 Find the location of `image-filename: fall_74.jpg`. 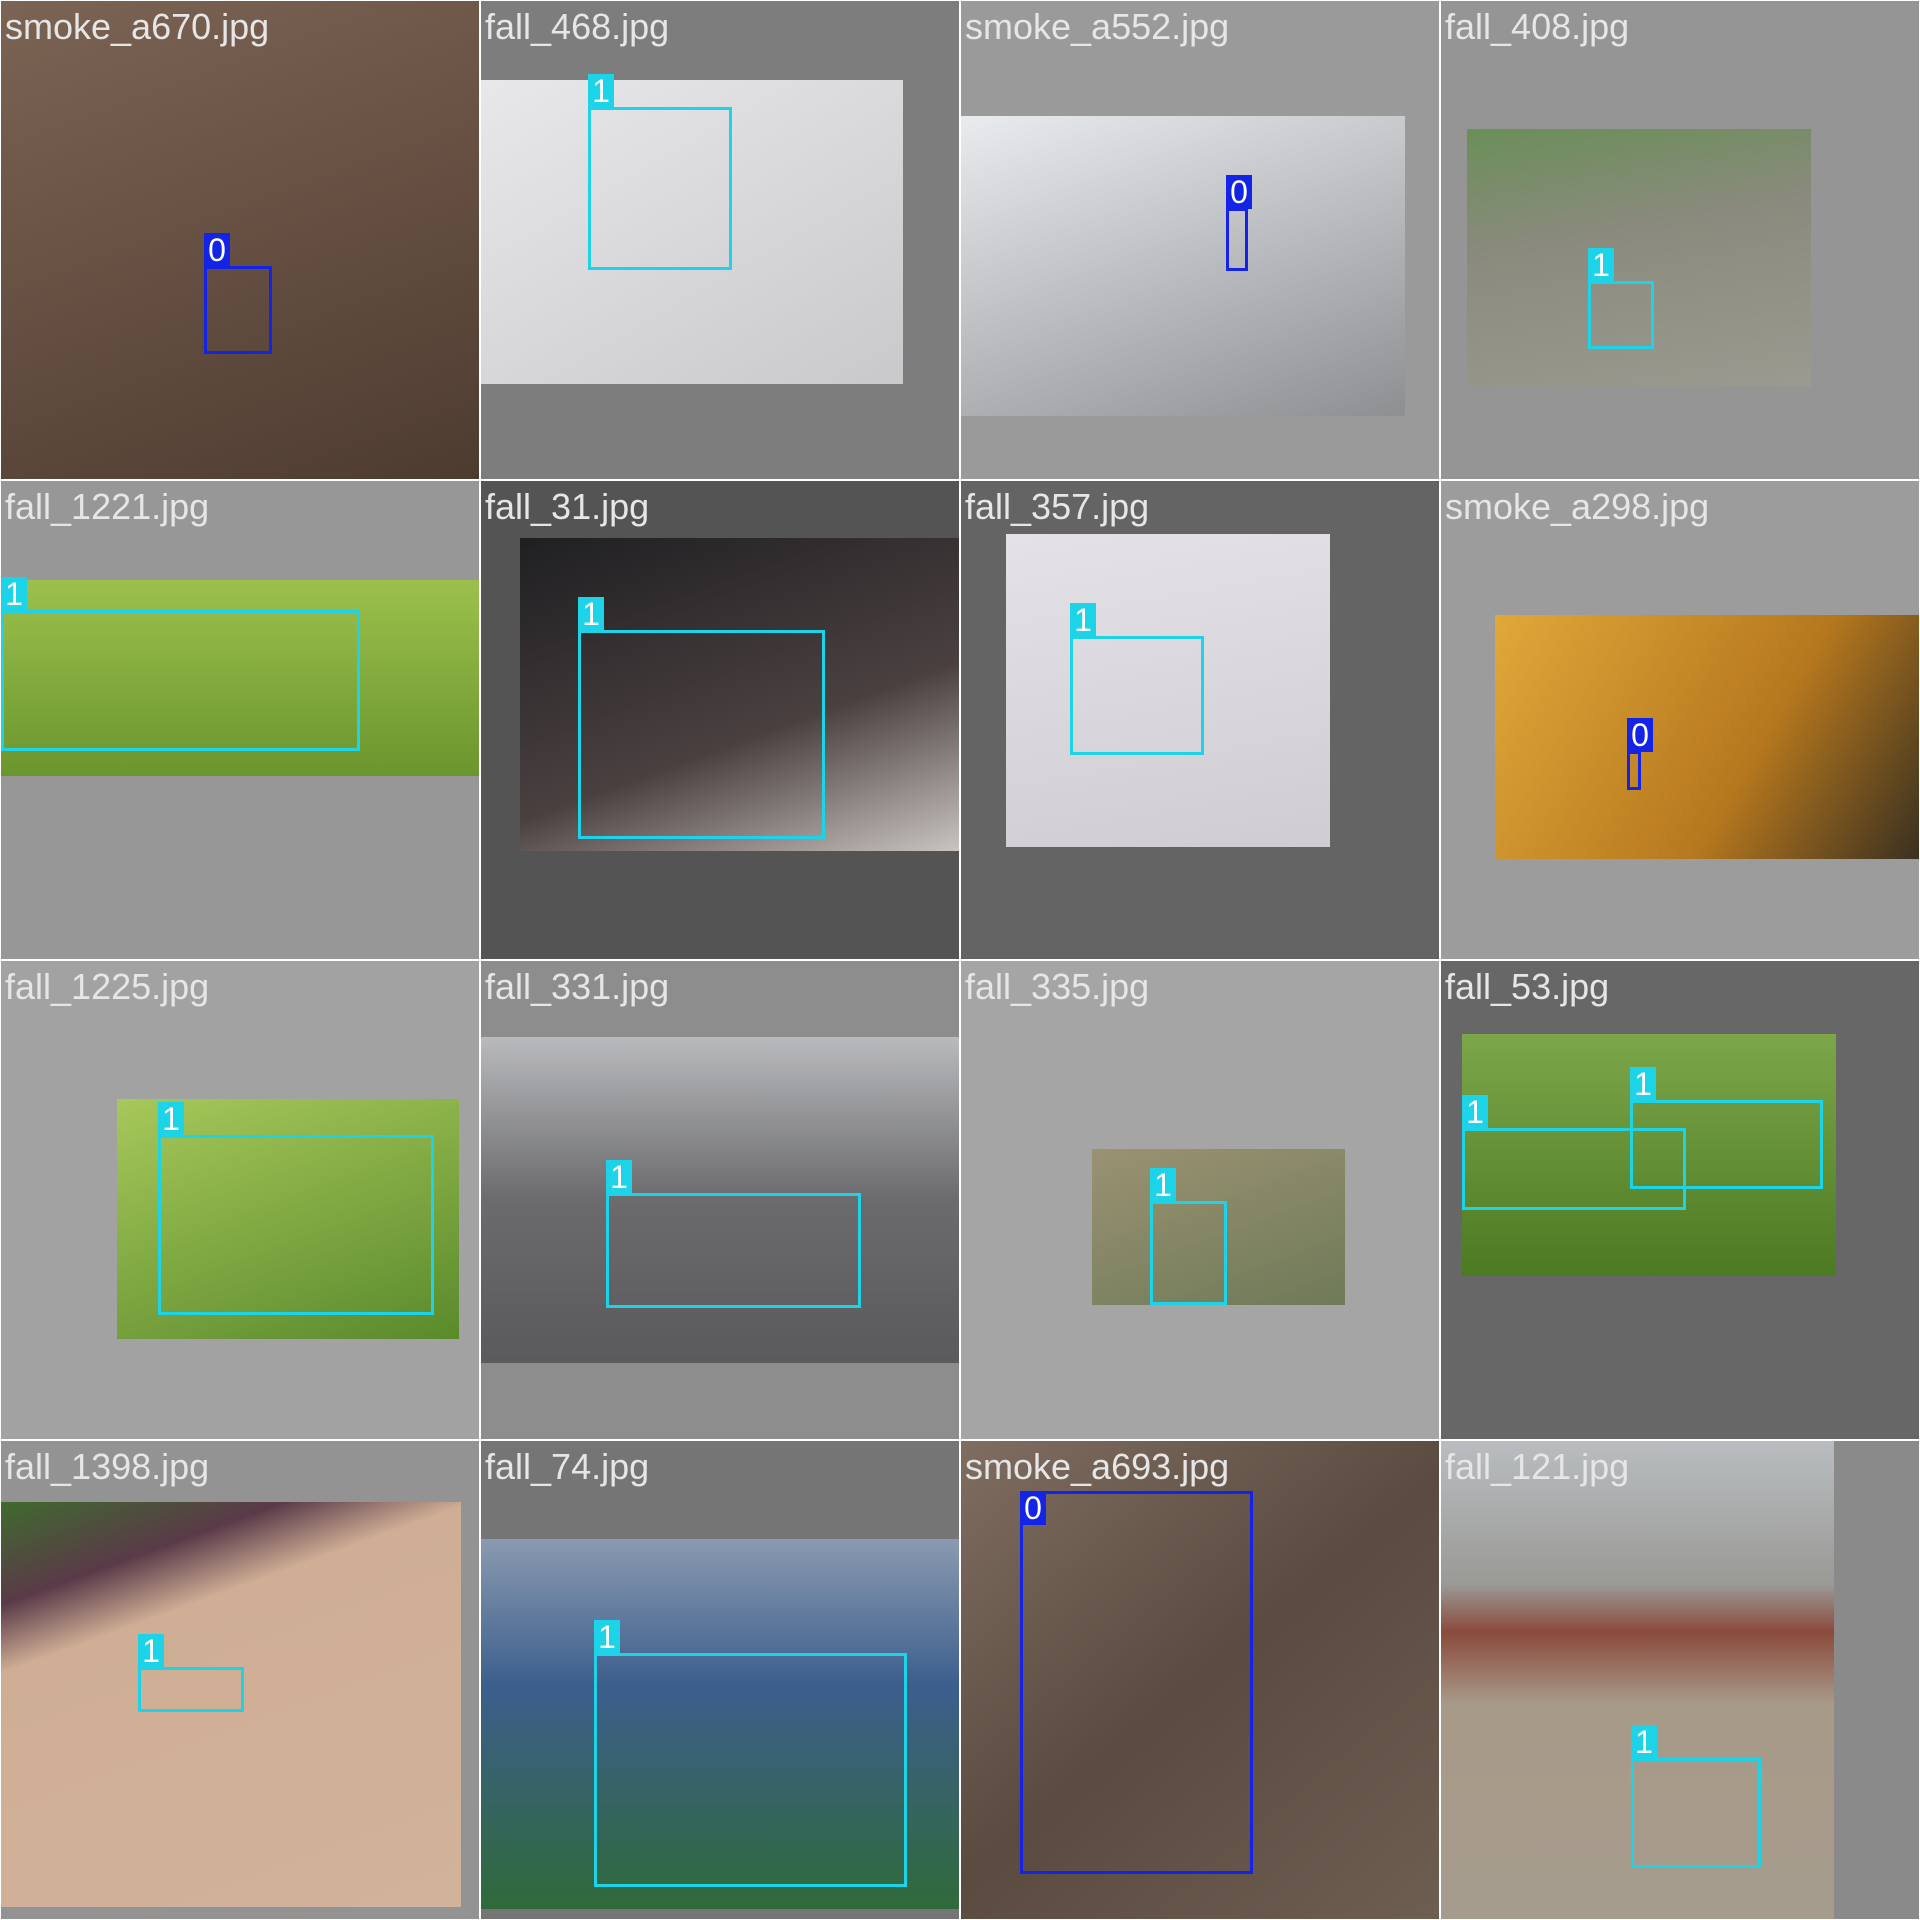

image-filename: fall_74.jpg is located at coordinates (567, 1466).